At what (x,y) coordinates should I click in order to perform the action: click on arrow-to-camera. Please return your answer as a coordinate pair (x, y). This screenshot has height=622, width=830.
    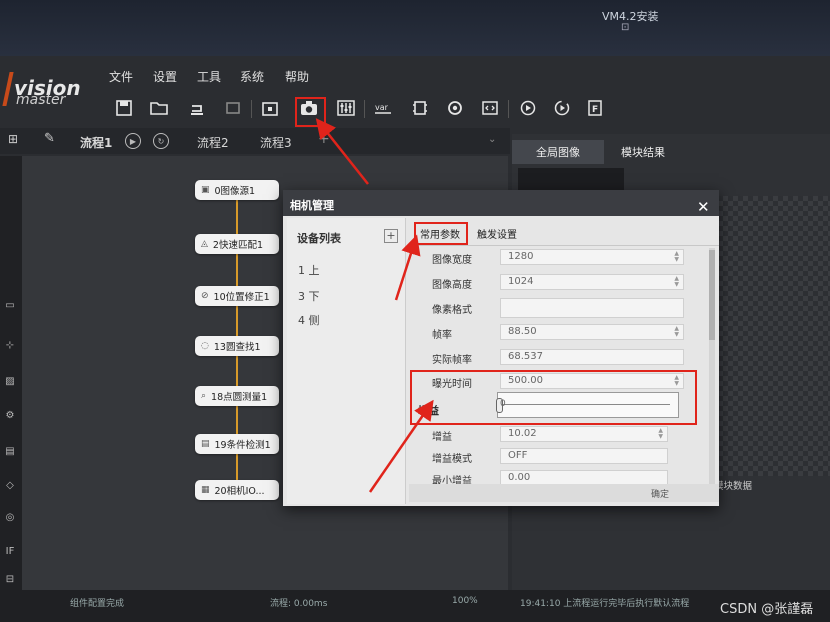
    Looking at the image, I should click on (342, 151).